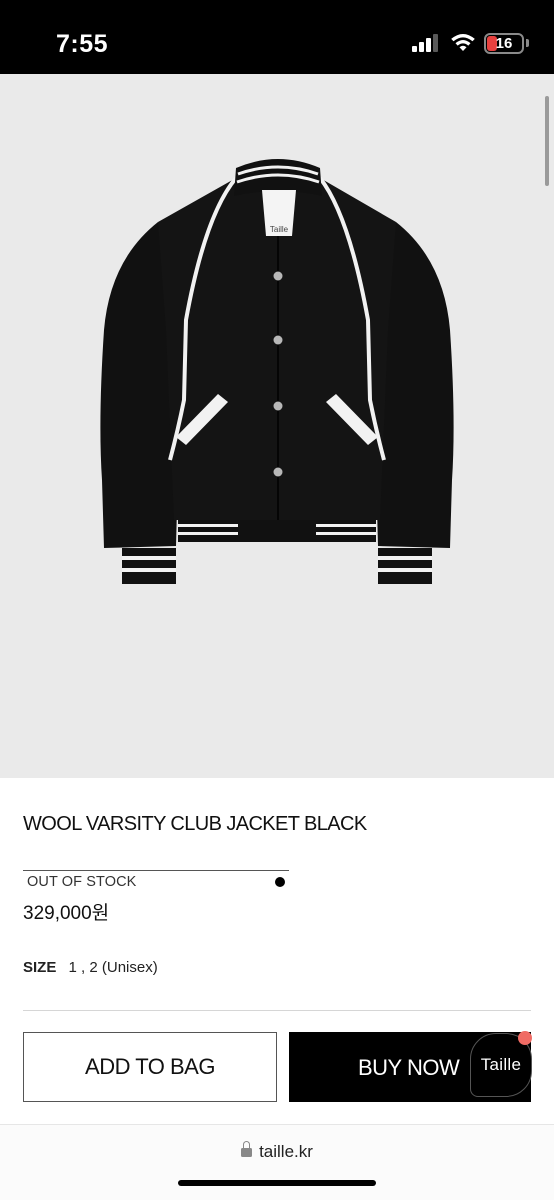 This screenshot has width=554, height=1200. What do you see at coordinates (426, 43) in the screenshot?
I see `signal-icon` at bounding box center [426, 43].